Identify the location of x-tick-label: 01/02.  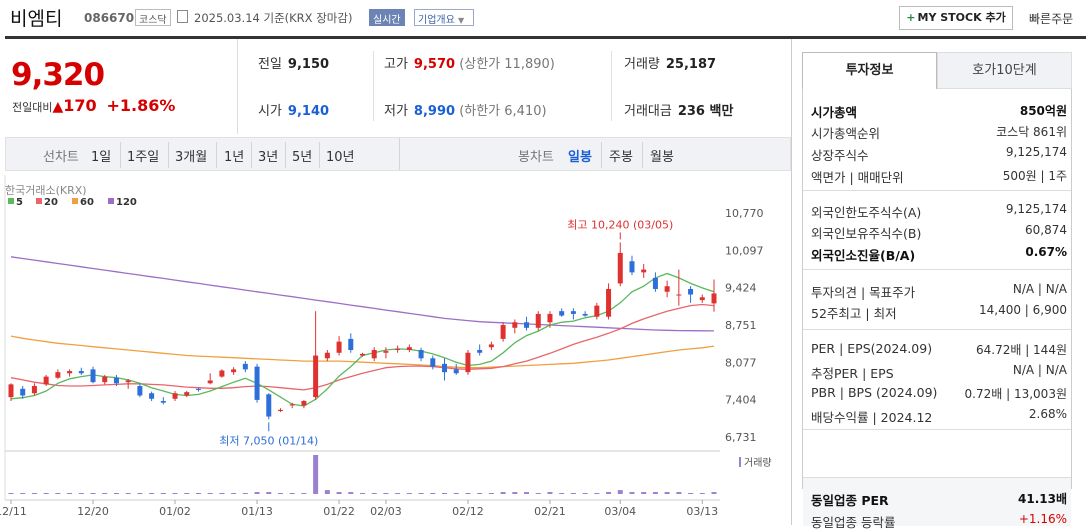
(175, 511).